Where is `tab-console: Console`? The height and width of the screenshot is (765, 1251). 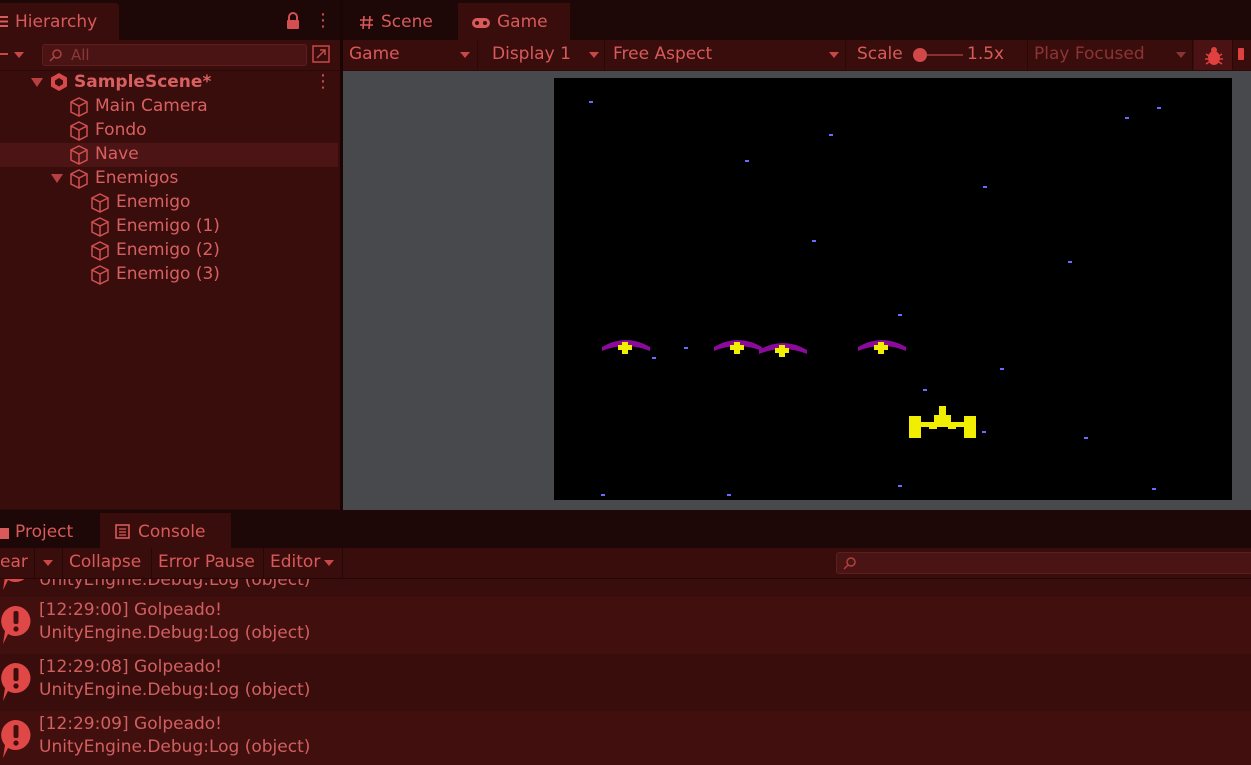 tab-console: Console is located at coordinates (165, 530).